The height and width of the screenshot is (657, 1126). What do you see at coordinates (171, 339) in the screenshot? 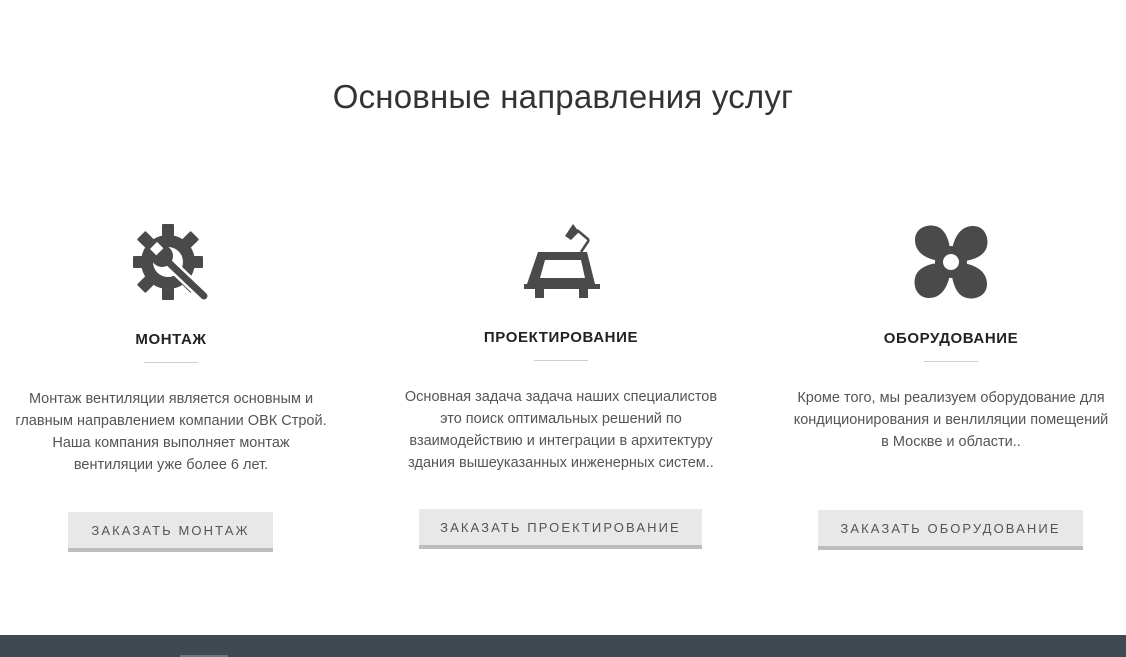
I see `service-title: МОНТАЖ` at bounding box center [171, 339].